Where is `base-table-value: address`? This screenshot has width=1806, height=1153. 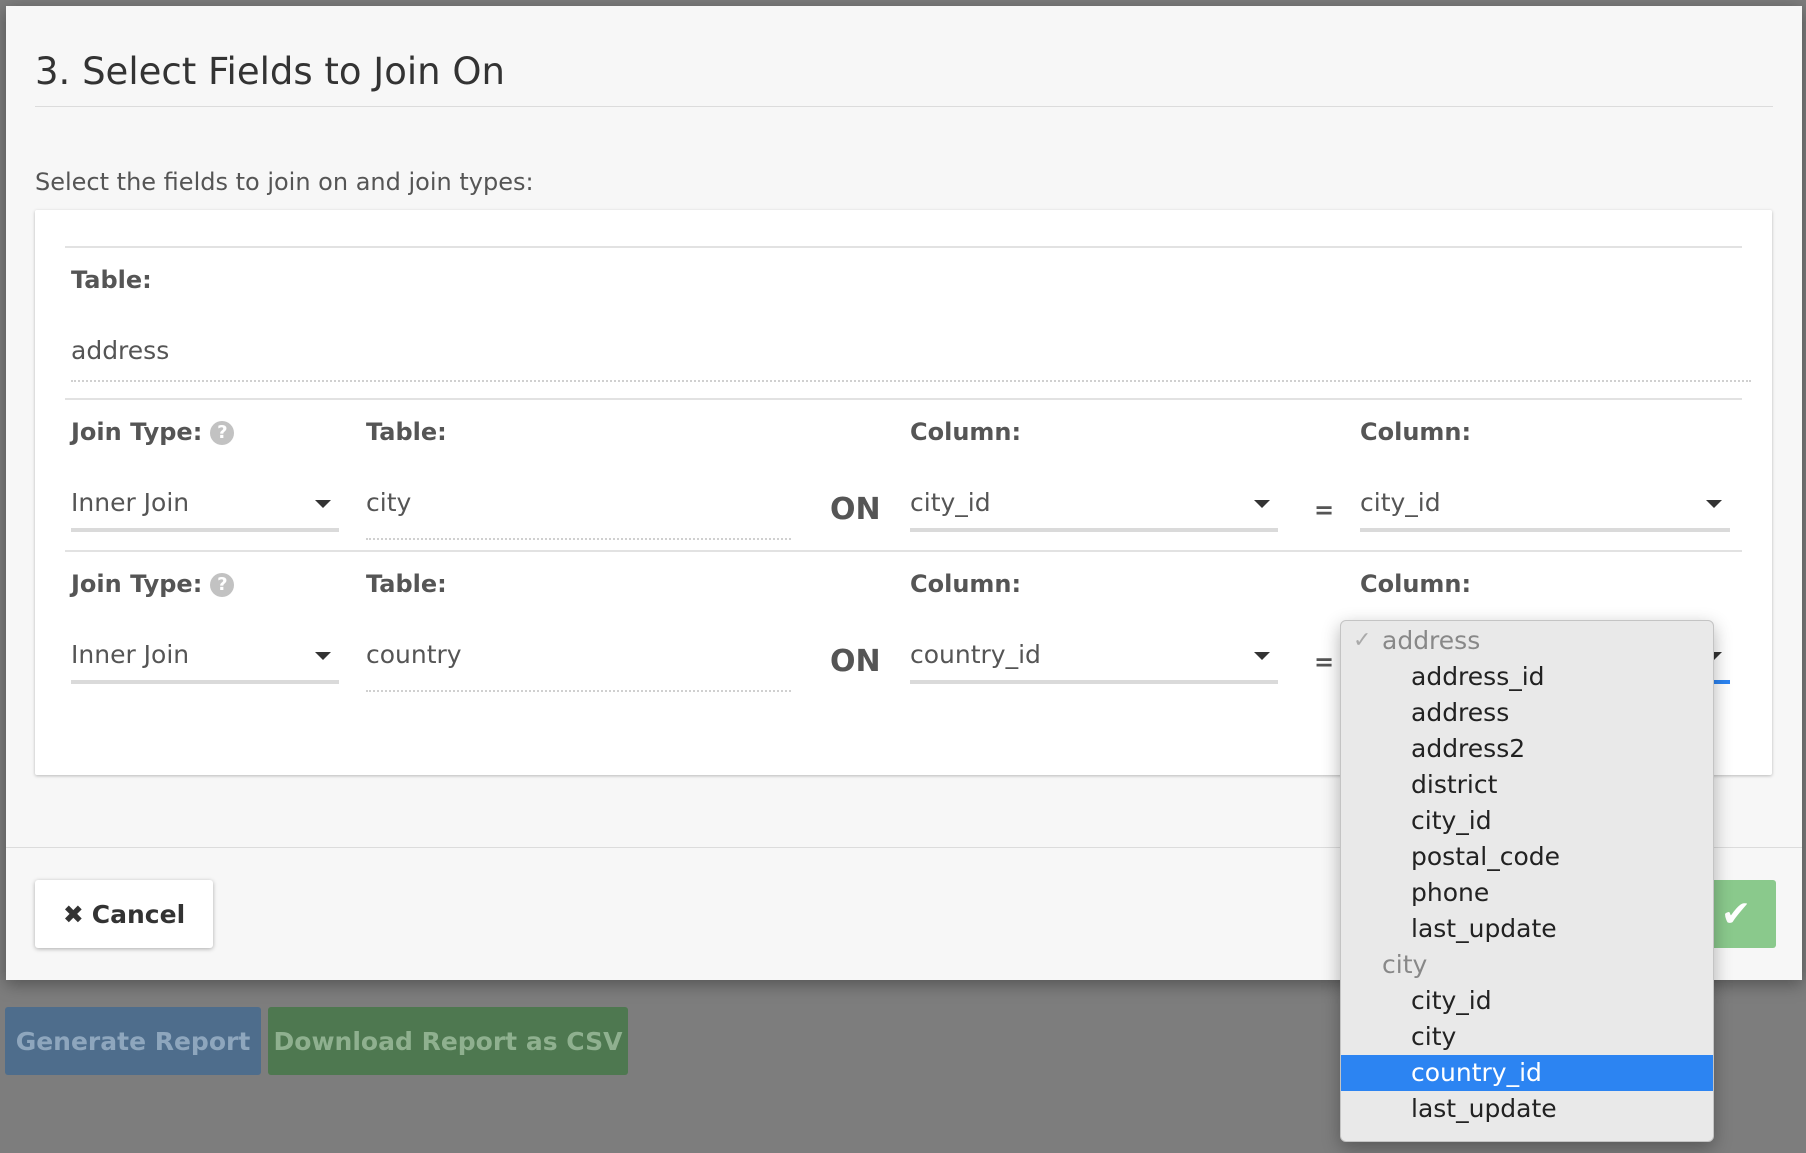 base-table-value: address is located at coordinates (120, 350).